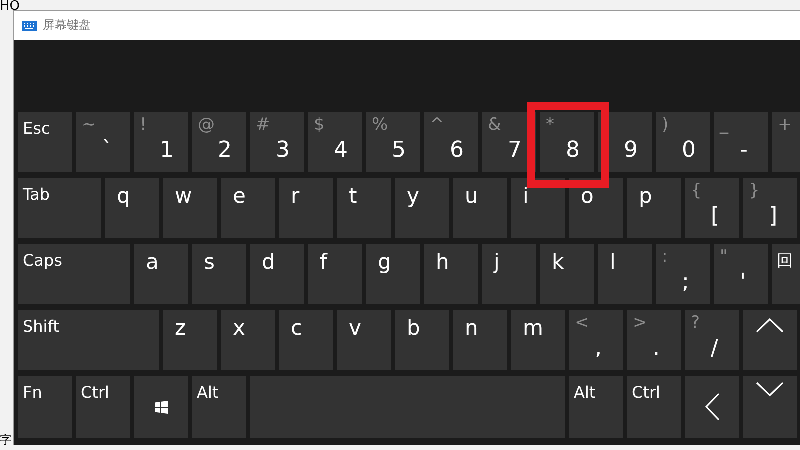 The image size is (800, 450). Describe the element at coordinates (59, 208) in the screenshot. I see `keyboard-key: Tab` at that location.